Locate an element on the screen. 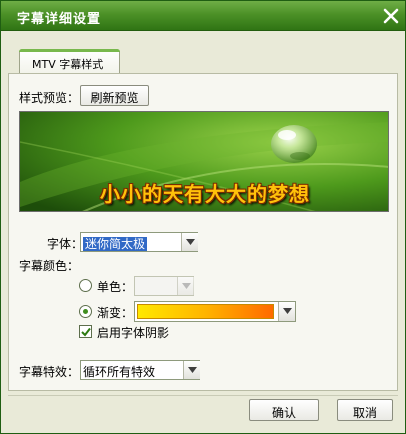 The width and height of the screenshot is (406, 434). radio-selected-dot is located at coordinates (85, 311).